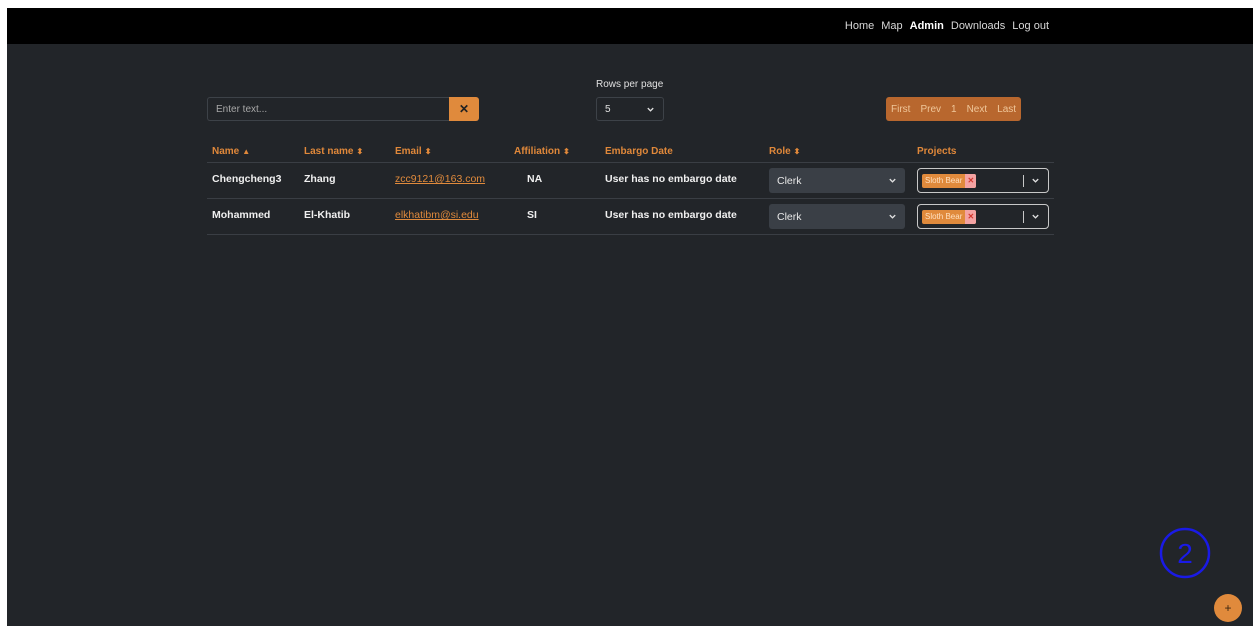 This screenshot has width=1253, height=626. What do you see at coordinates (937, 151) in the screenshot?
I see `header-projects: Projects` at bounding box center [937, 151].